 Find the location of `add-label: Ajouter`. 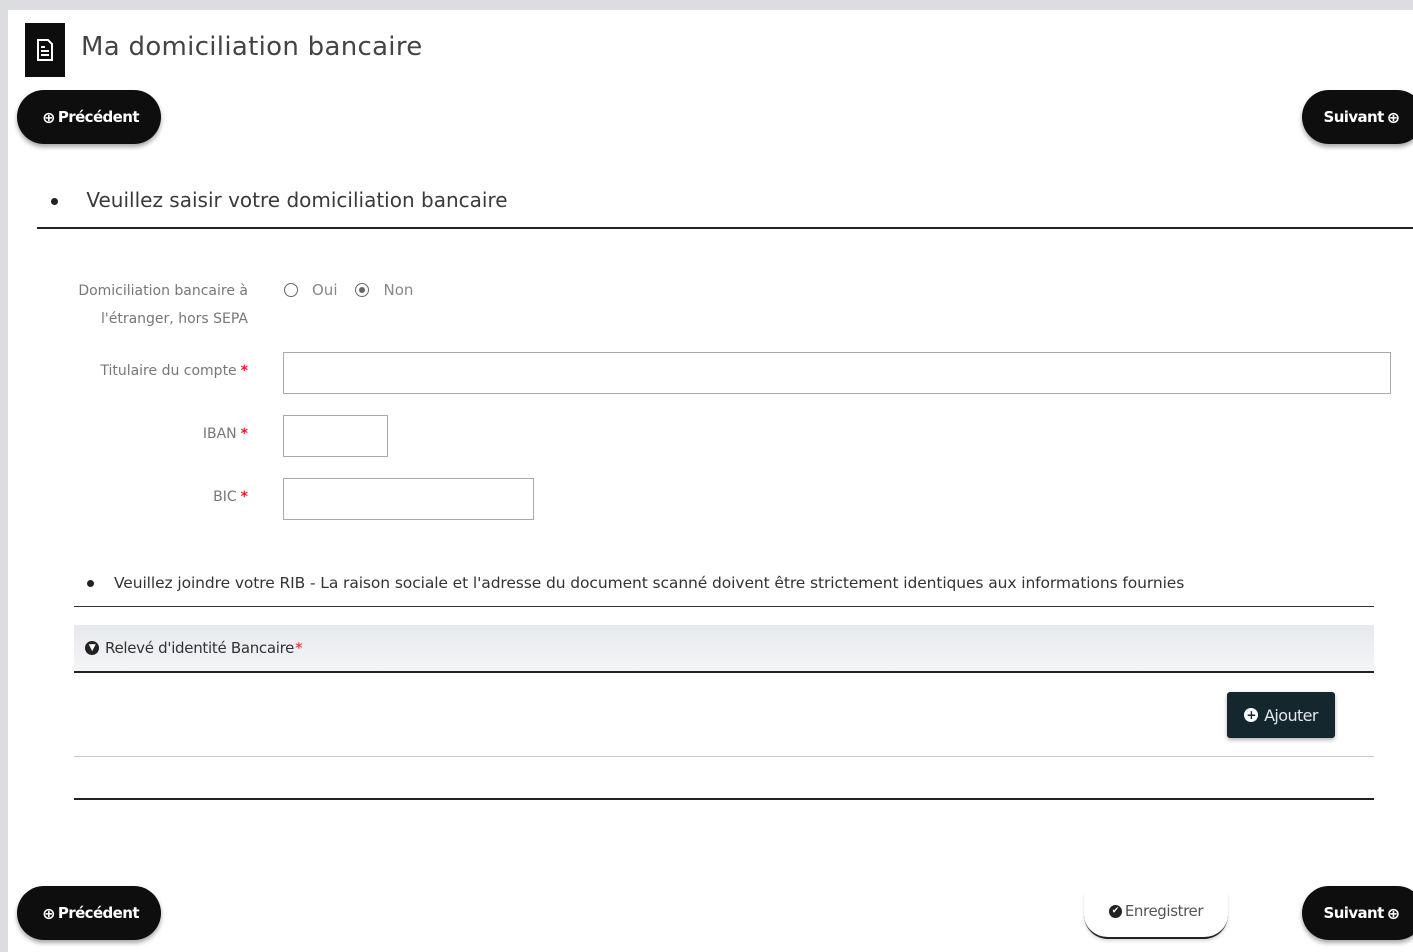

add-label: Ajouter is located at coordinates (1291, 715).